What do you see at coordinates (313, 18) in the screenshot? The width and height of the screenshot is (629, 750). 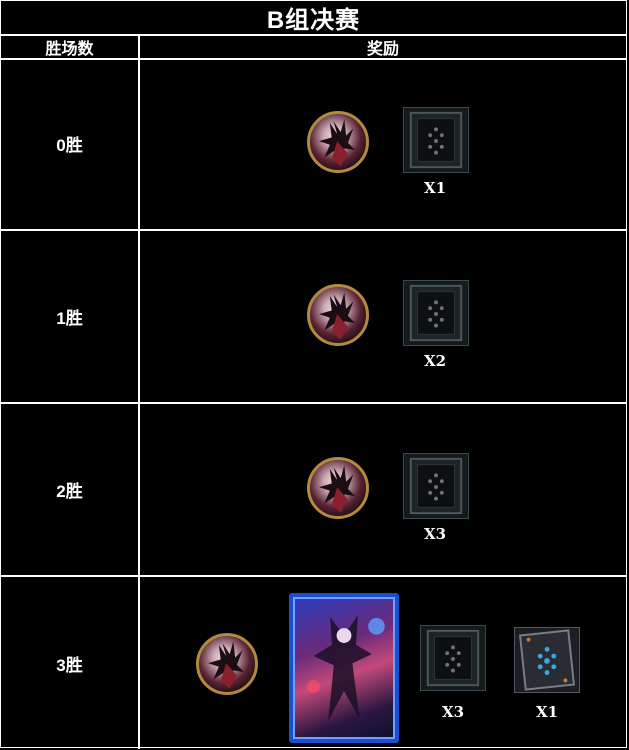 I see `page-title: B组决赛` at bounding box center [313, 18].